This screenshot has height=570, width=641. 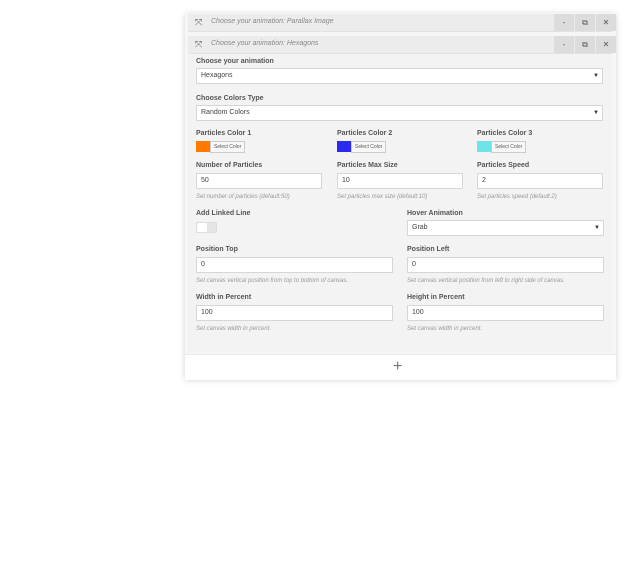 What do you see at coordinates (402, 45) in the screenshot?
I see `row-header-hexagons: ⤧ Choose your animation: Hexagons - ⧉ ✕` at bounding box center [402, 45].